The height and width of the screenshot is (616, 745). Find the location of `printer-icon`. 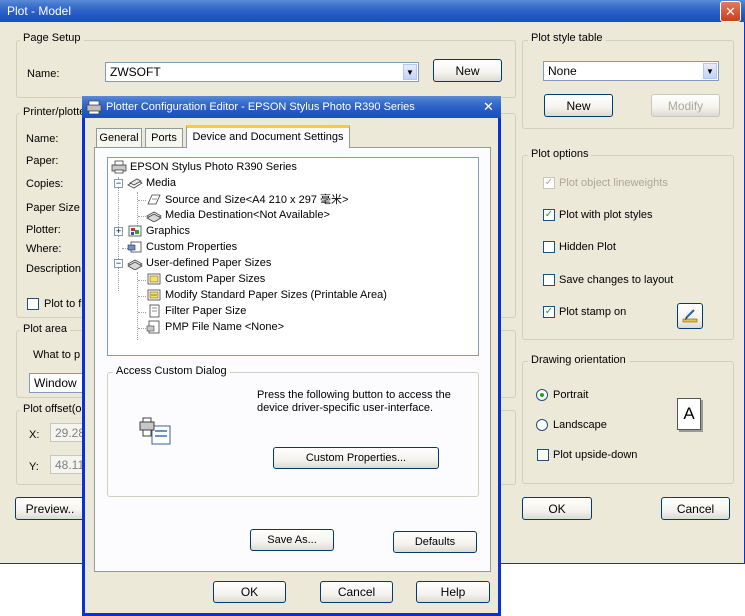

printer-icon is located at coordinates (119, 167).